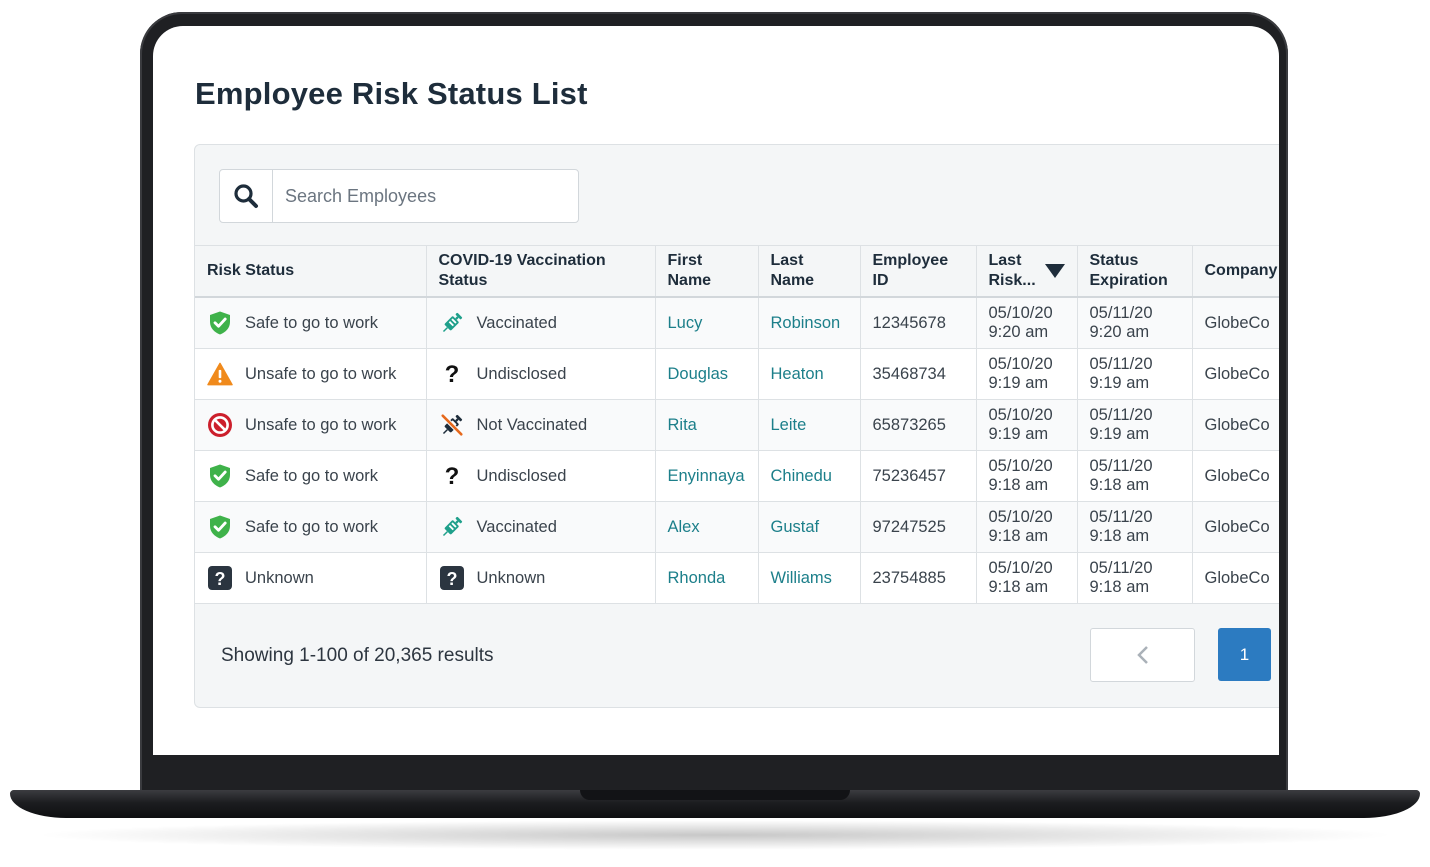 This screenshot has height=867, width=1430. Describe the element at coordinates (246, 196) in the screenshot. I see `search-icon` at that location.